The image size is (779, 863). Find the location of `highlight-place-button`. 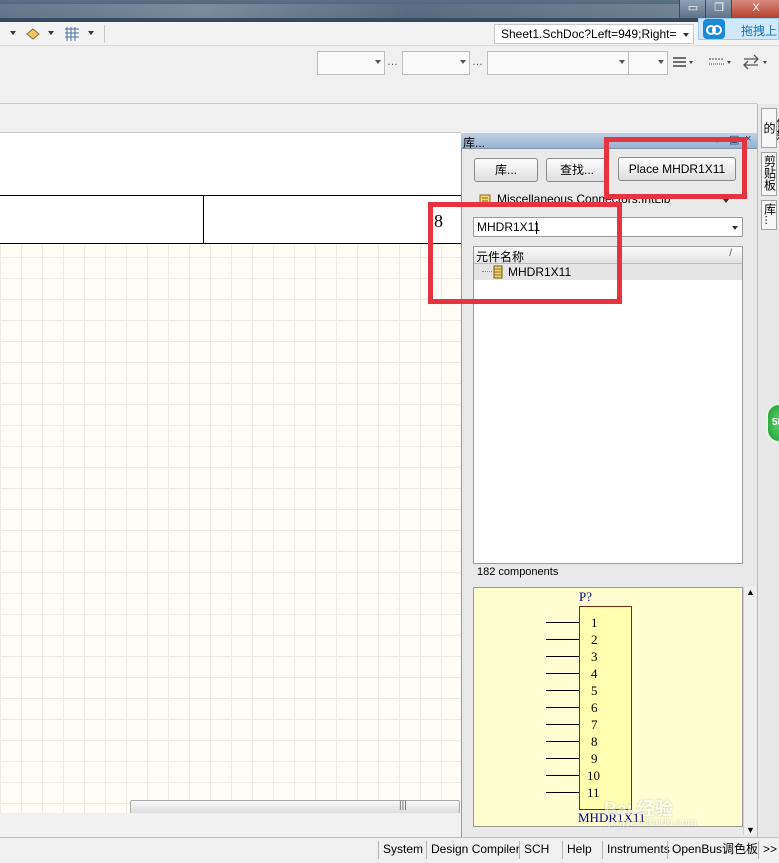

highlight-place-button is located at coordinates (675, 168).